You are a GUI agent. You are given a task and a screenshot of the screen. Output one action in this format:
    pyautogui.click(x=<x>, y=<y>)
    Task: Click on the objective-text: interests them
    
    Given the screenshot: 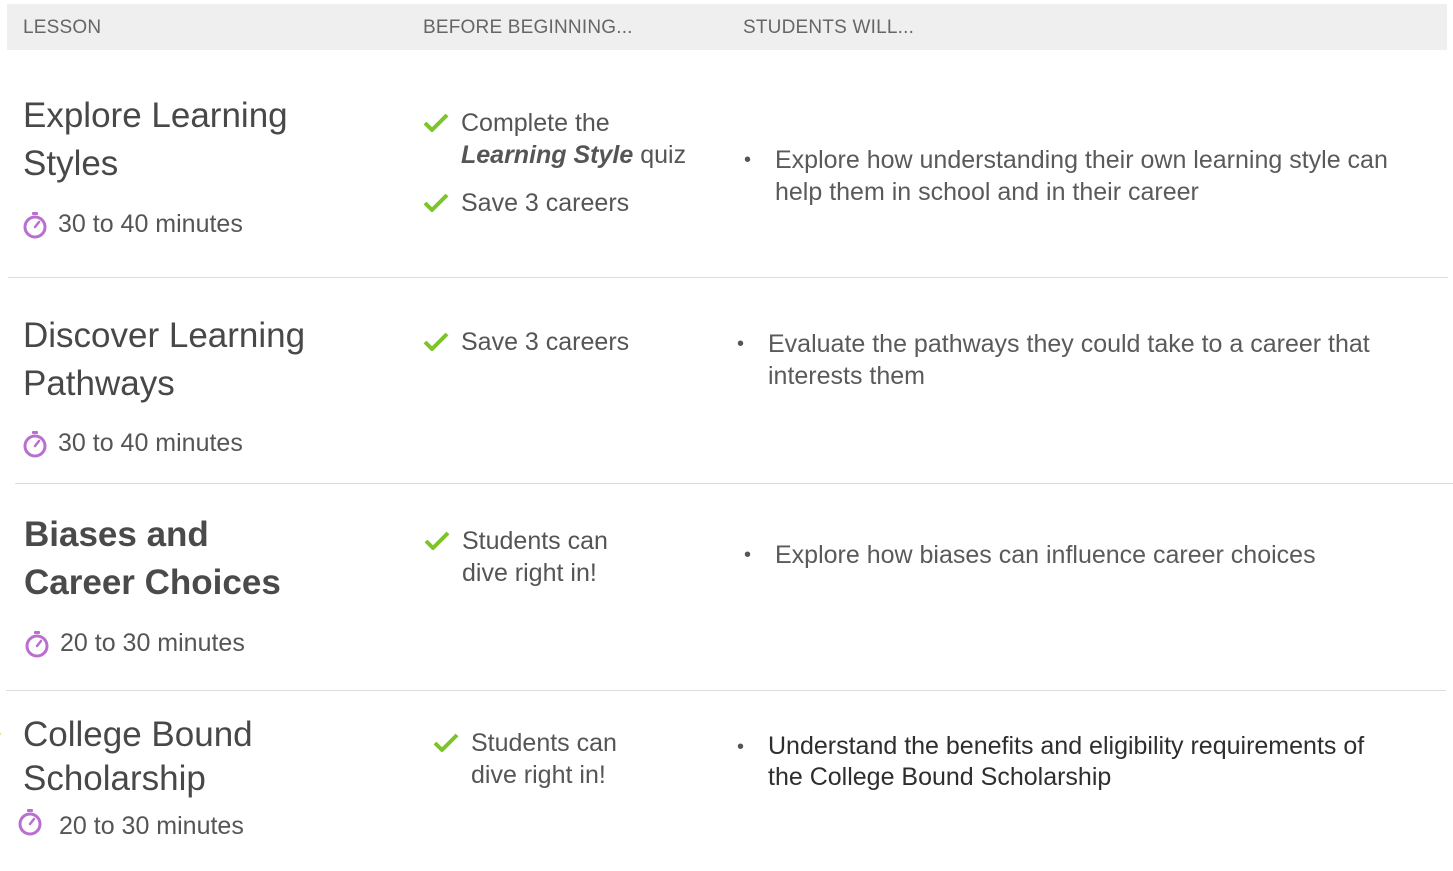 What is the action you would take?
    pyautogui.click(x=847, y=376)
    